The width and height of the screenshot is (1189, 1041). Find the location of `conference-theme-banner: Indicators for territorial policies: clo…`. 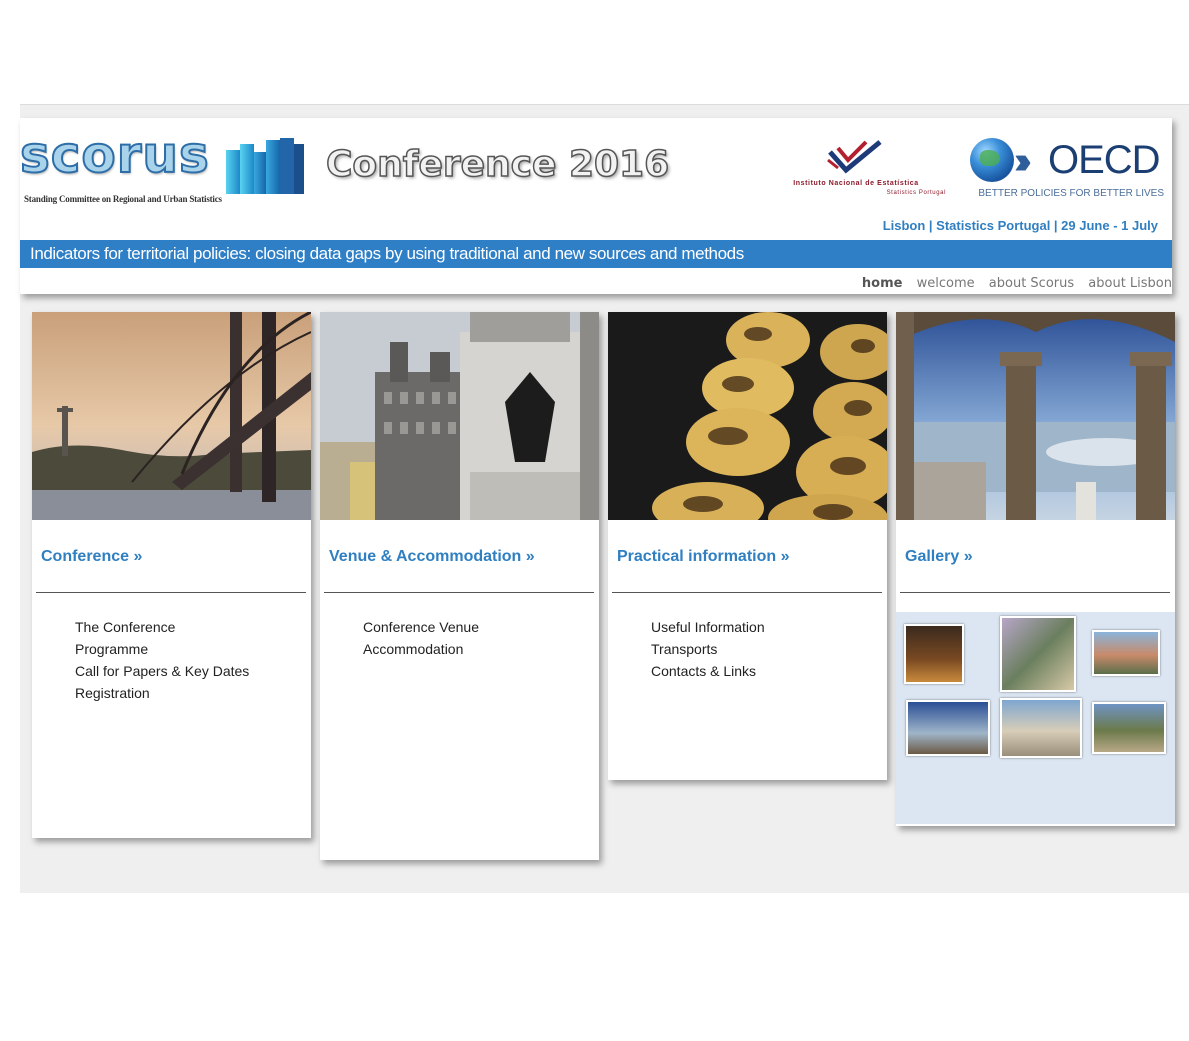

conference-theme-banner: Indicators for territorial policies: clo… is located at coordinates (596, 254).